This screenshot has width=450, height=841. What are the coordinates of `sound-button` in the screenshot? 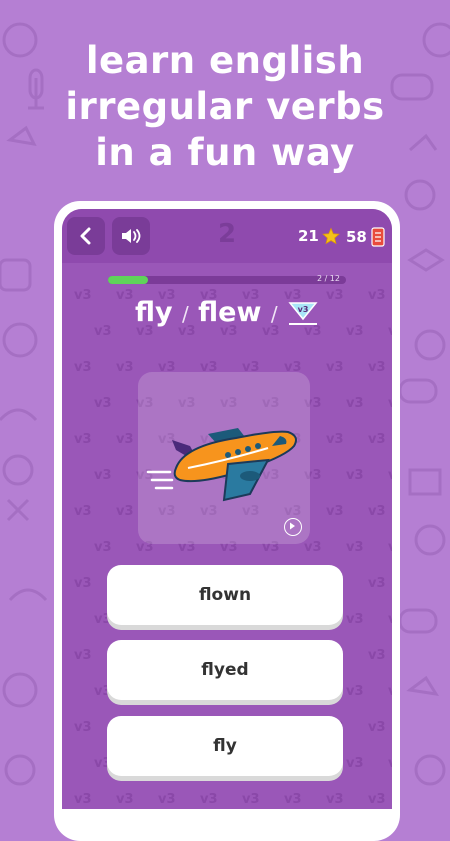 It's located at (131, 236).